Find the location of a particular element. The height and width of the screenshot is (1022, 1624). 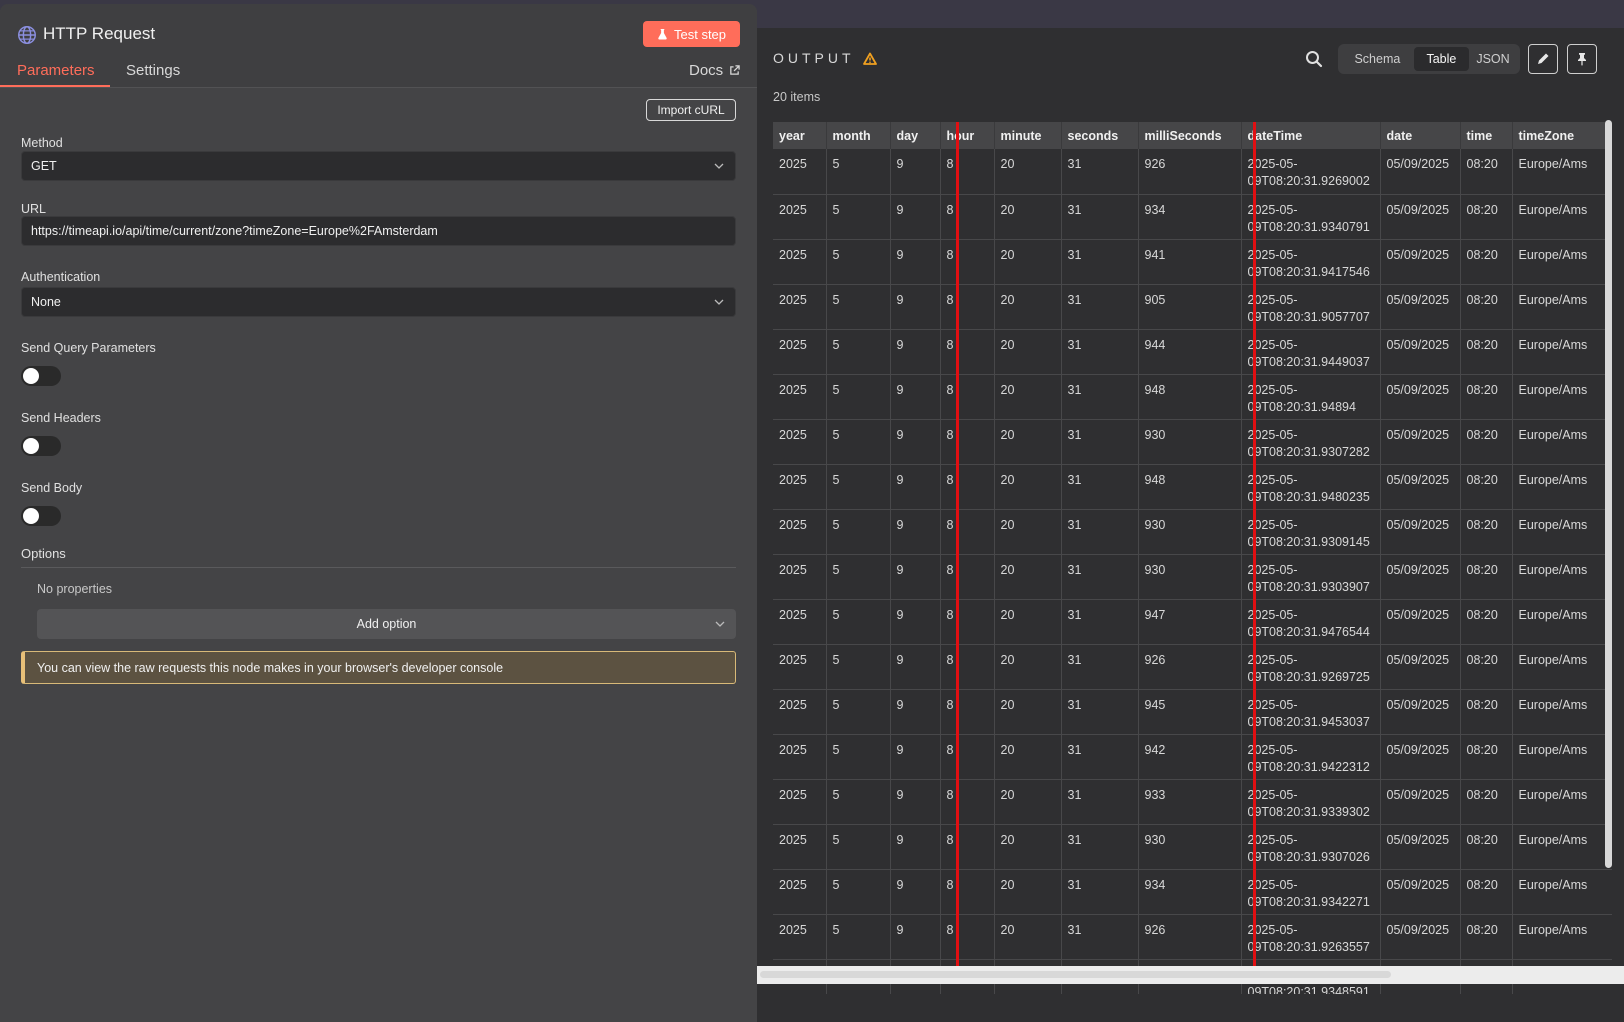

authentication-select: None is located at coordinates (378, 302).